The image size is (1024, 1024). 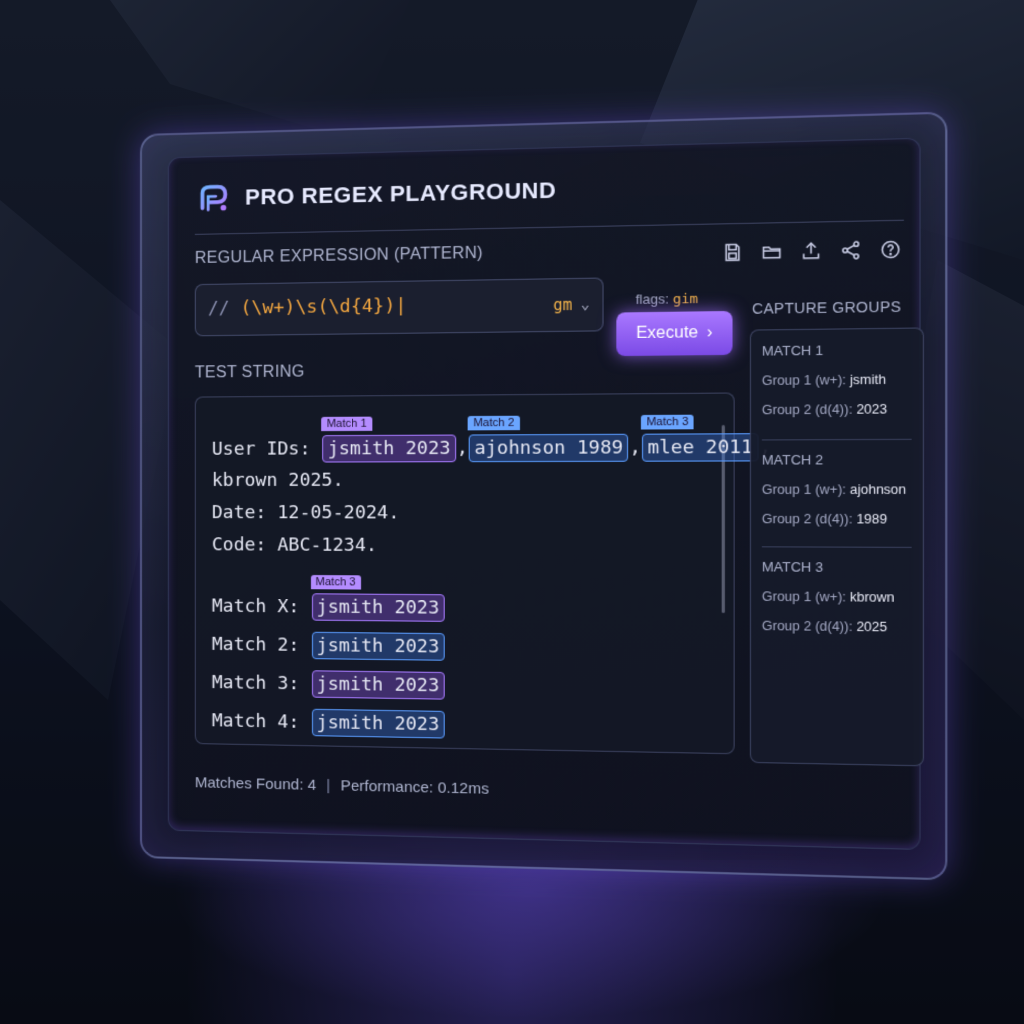 I want to click on regex-input: // (\w+)\s(\d{4})| gm ⌄, so click(x=399, y=307).